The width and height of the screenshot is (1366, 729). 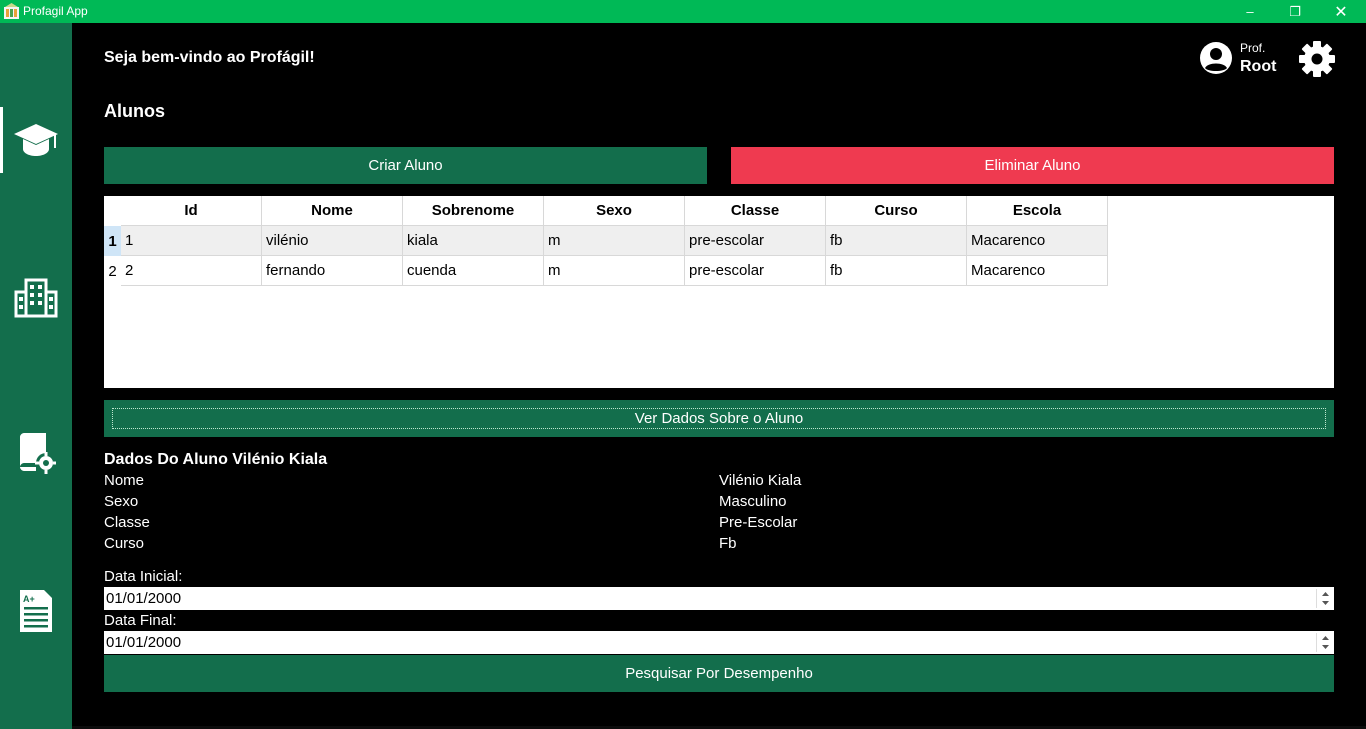 I want to click on view-student-label: Ver Dados Sobre o Aluno, so click(x=719, y=418).